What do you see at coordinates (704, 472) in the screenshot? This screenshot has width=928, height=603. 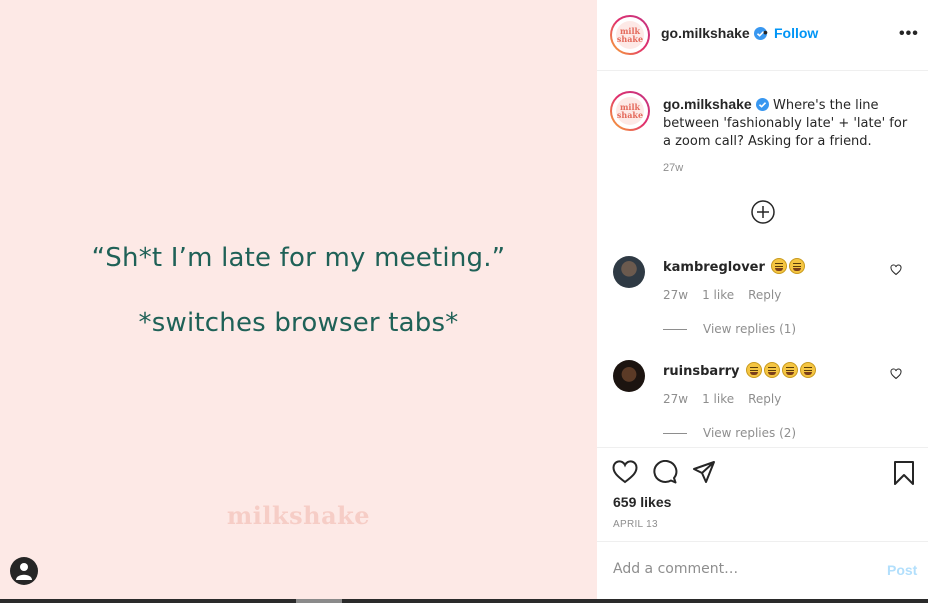 I see `share-icon` at bounding box center [704, 472].